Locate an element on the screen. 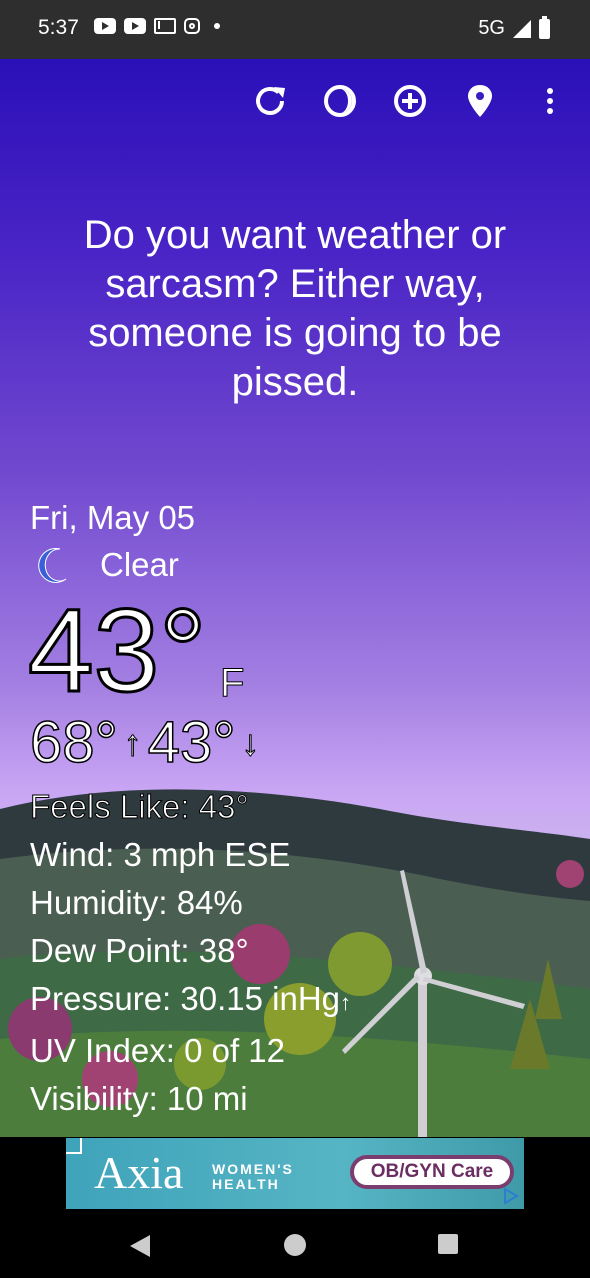 The height and width of the screenshot is (1278, 590). wind: Wind: 3 mph ESE is located at coordinates (160, 854).